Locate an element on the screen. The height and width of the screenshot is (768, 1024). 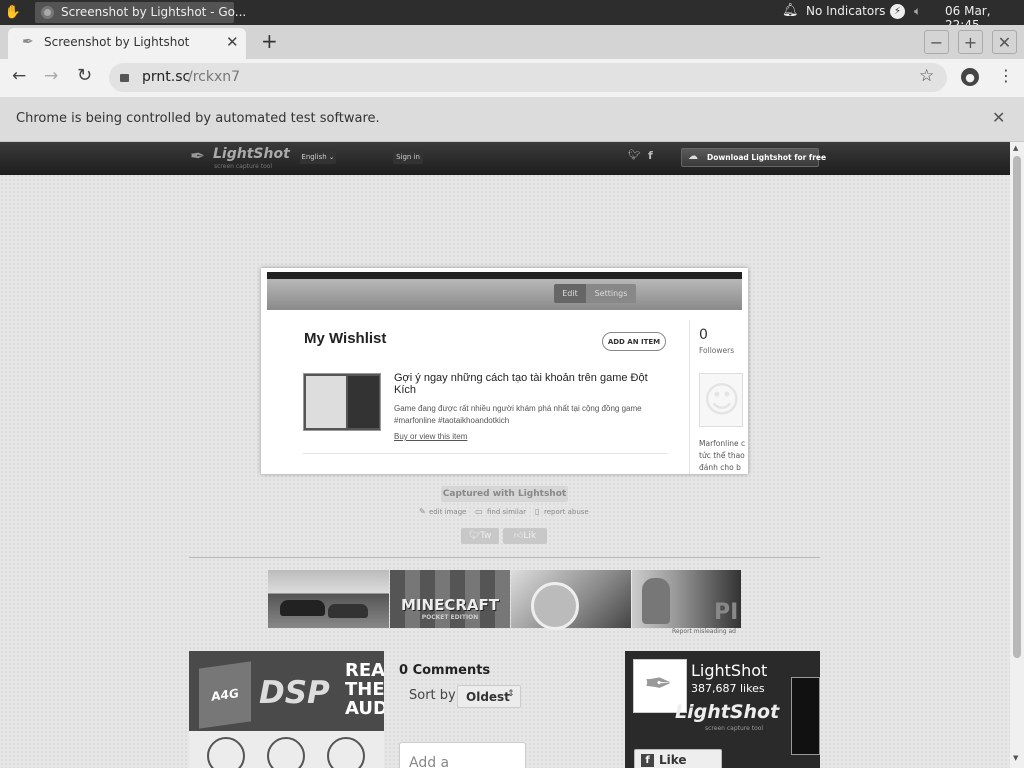
card-gradient-header is located at coordinates (504, 294).